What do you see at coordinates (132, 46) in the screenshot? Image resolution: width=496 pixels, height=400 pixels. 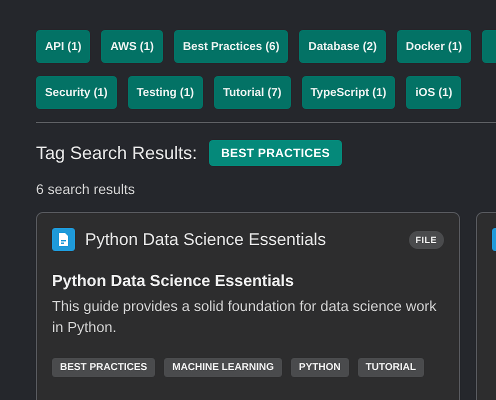 I see `tag-filter-button: AWS (1)` at bounding box center [132, 46].